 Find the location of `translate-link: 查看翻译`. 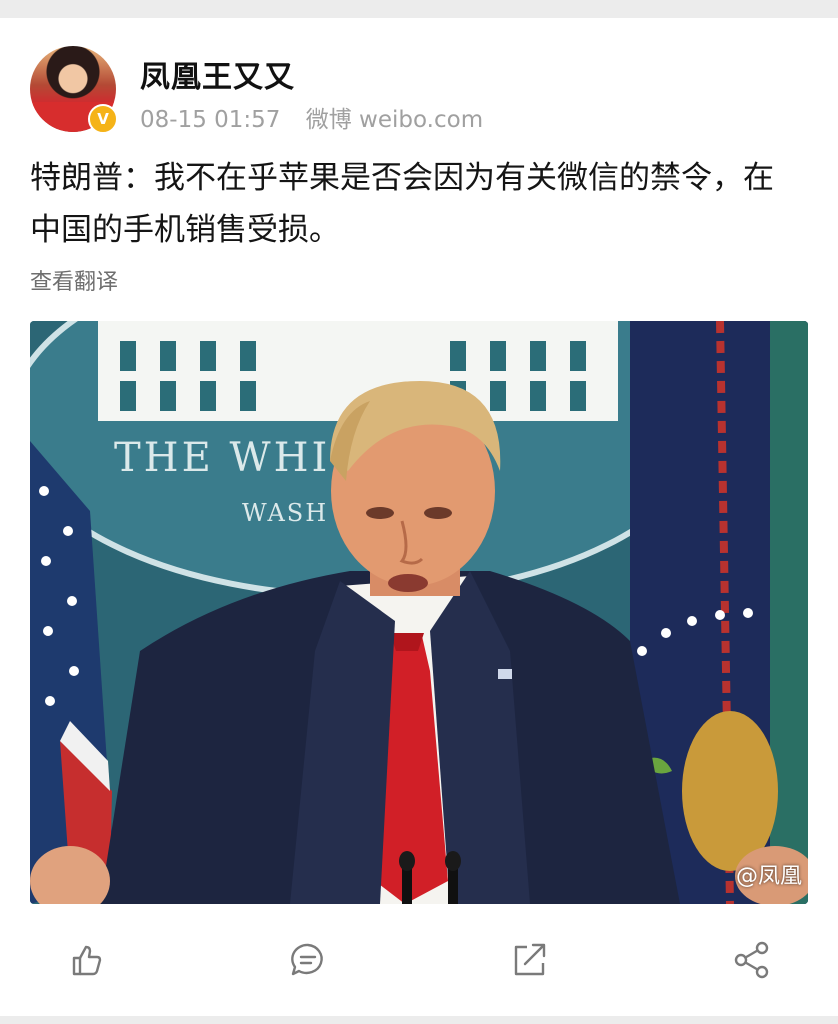

translate-link: 查看翻译 is located at coordinates (74, 280).